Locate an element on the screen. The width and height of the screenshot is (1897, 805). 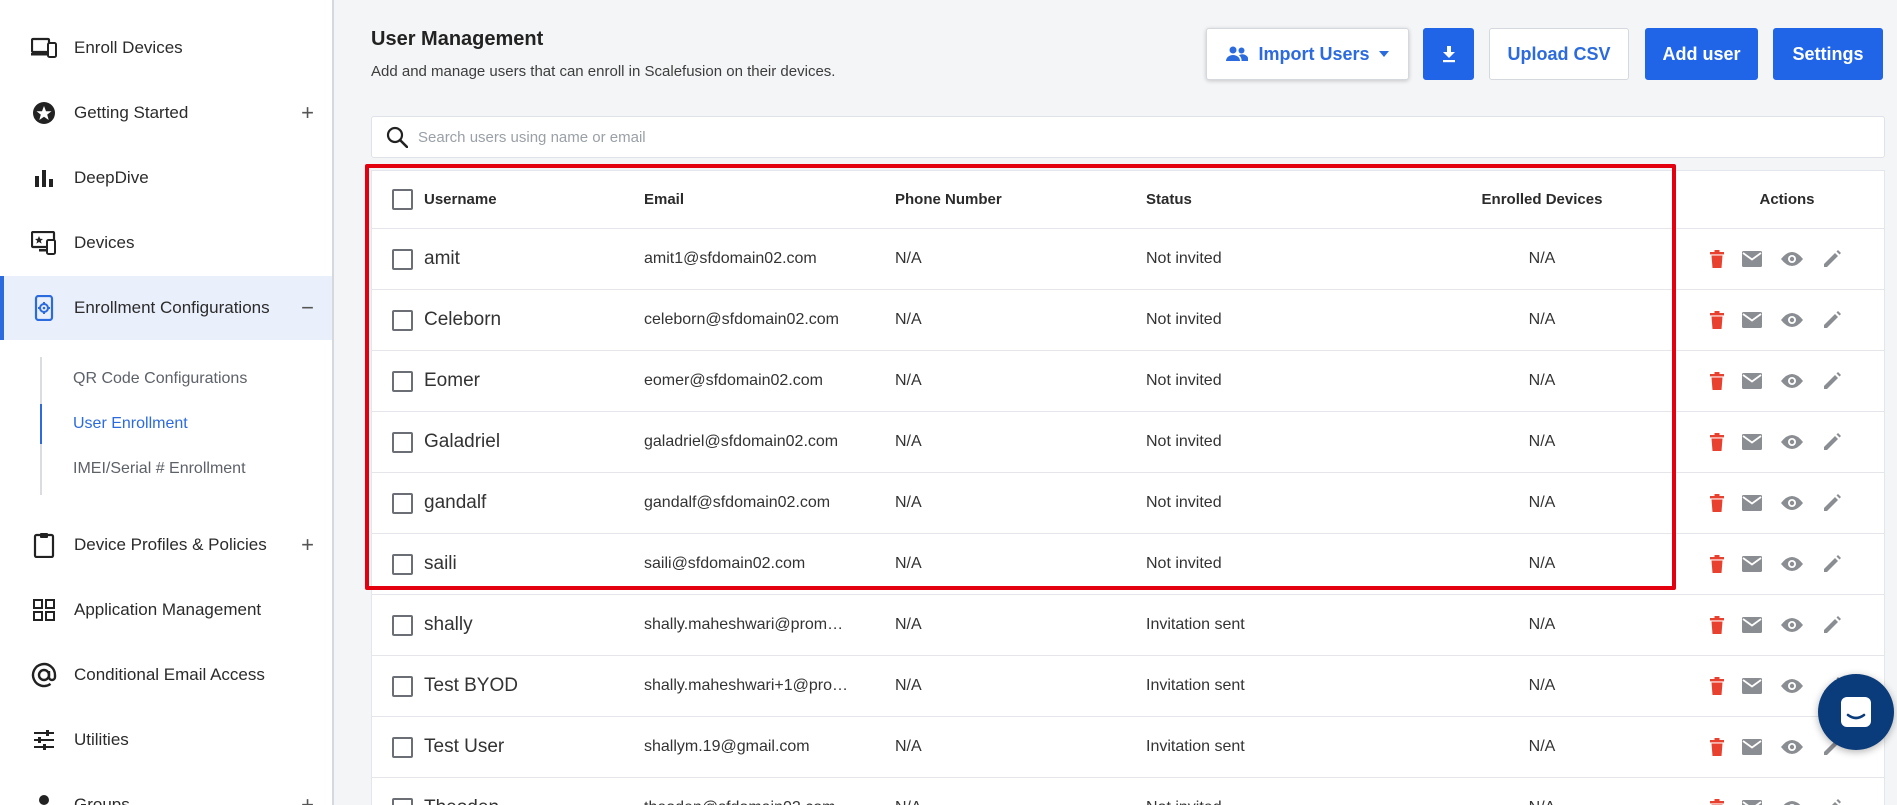
subnav-item-user-enrollment: User Enrollment is located at coordinates (114, 424).